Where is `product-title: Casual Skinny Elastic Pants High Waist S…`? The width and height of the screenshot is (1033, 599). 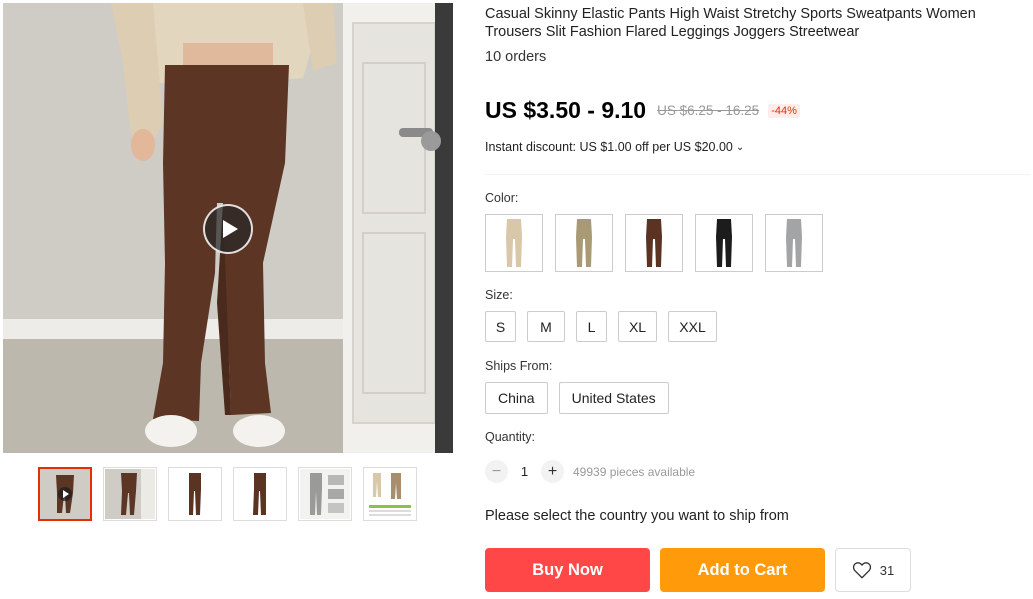 product-title: Casual Skinny Elastic Pants High Waist S… is located at coordinates (730, 23).